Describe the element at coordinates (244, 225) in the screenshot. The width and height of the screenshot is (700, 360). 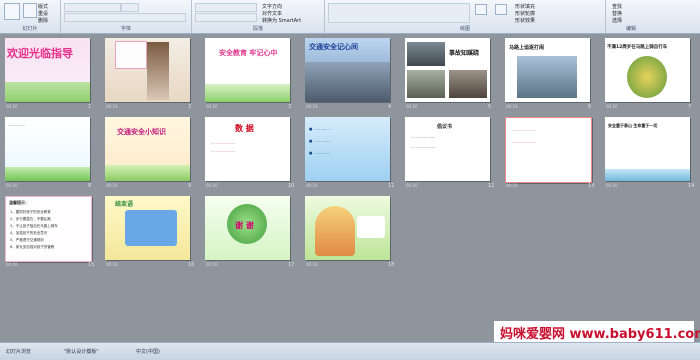
I see `slide-title: 谢 谢` at that location.